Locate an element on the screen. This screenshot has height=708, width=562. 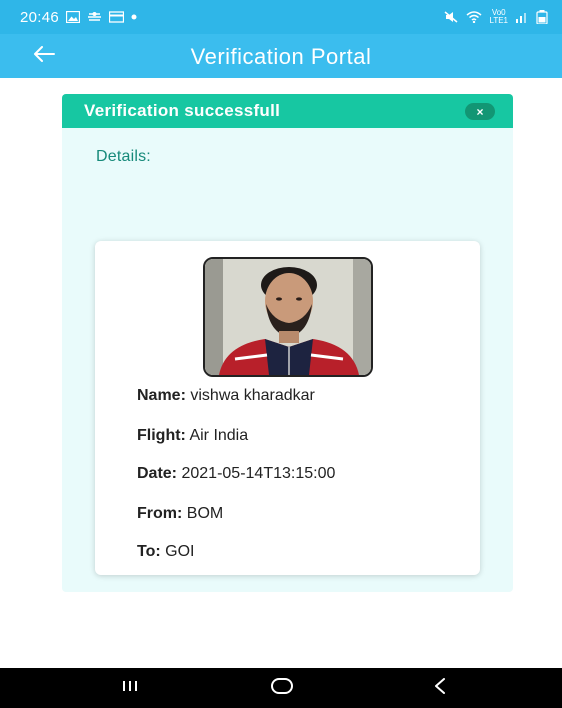
close-icon: × is located at coordinates (480, 111).